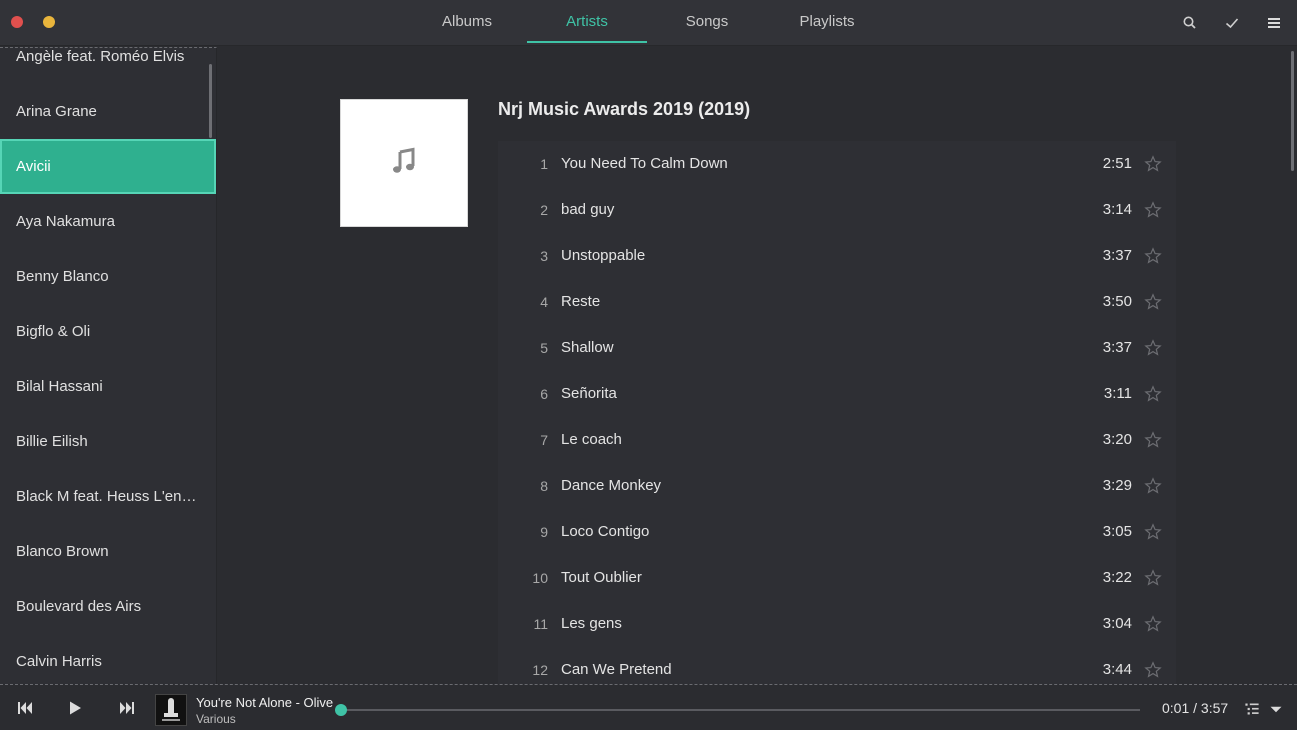 The height and width of the screenshot is (730, 1297). Describe the element at coordinates (1117, 209) in the screenshot. I see `track-duration: 3:14` at that location.